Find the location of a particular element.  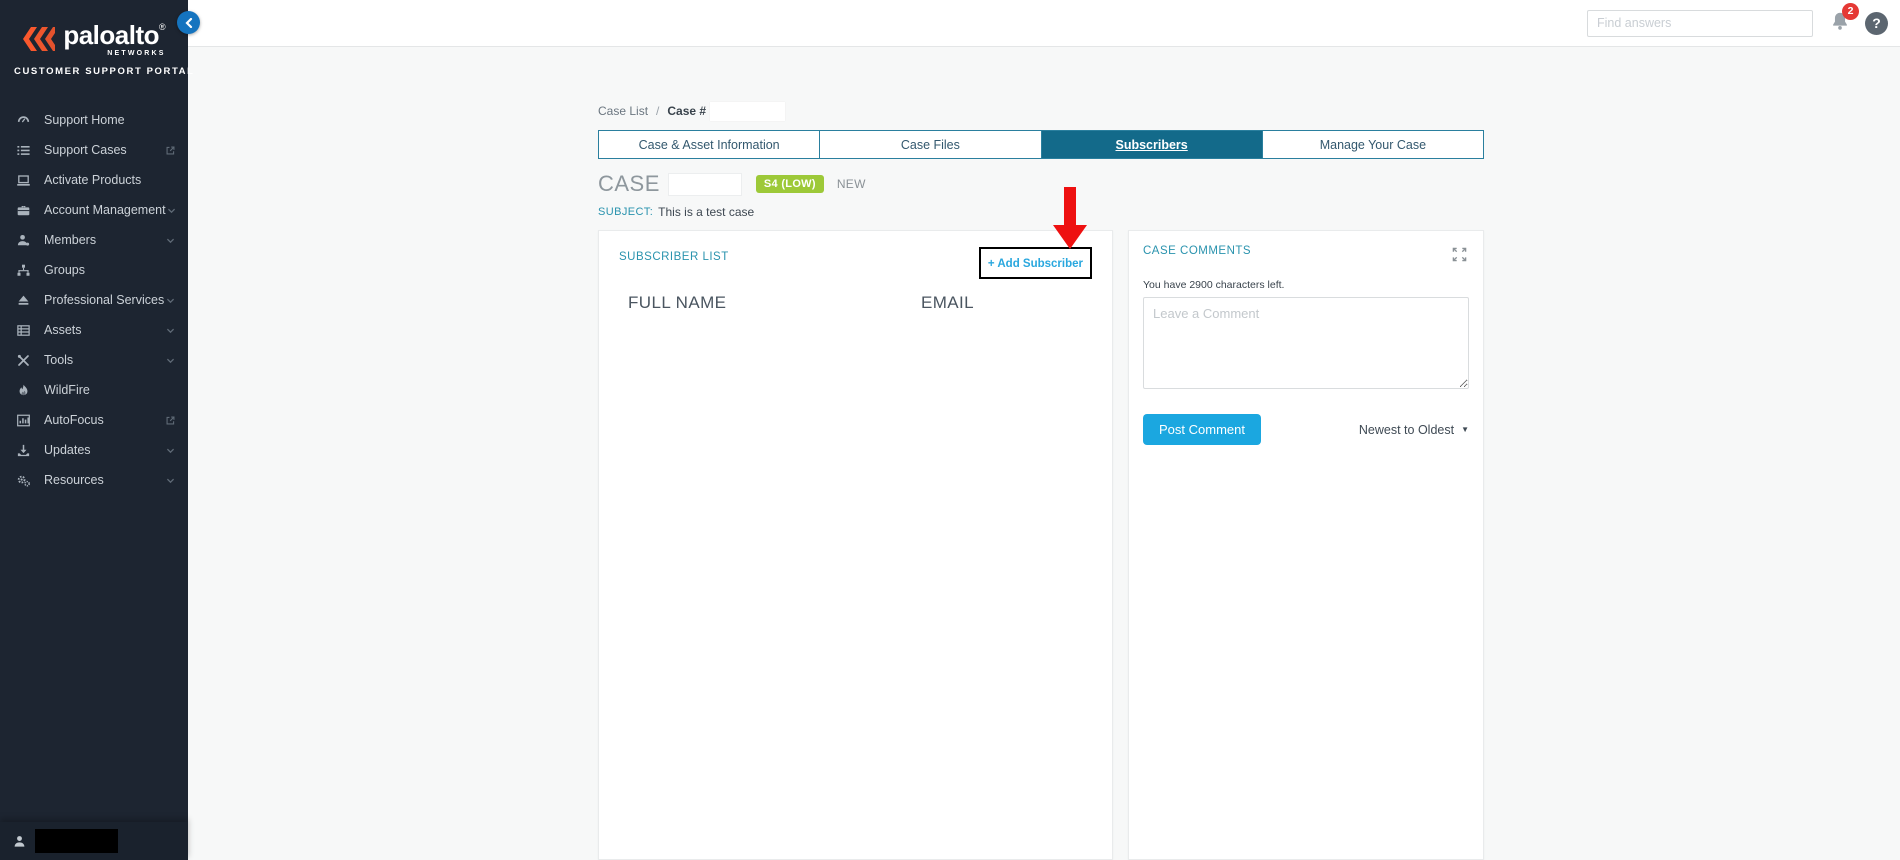

severity-badge: S4 (LOW) is located at coordinates (789, 184).